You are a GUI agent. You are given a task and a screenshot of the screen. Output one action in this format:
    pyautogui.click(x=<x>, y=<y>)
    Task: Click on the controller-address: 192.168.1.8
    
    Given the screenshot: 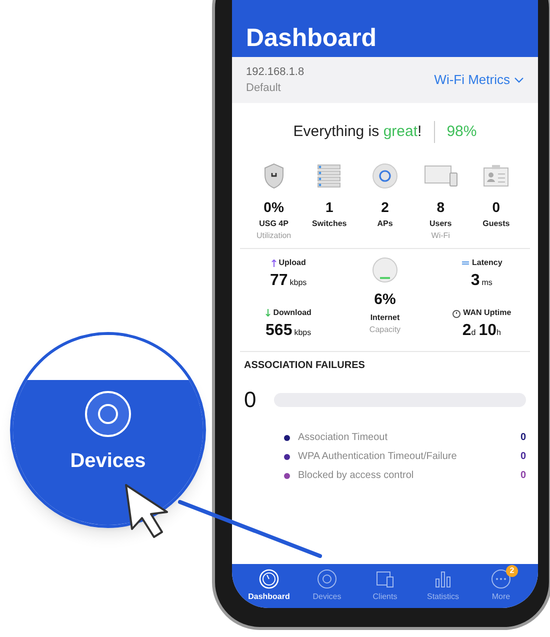 What is the action you would take?
    pyautogui.click(x=275, y=72)
    